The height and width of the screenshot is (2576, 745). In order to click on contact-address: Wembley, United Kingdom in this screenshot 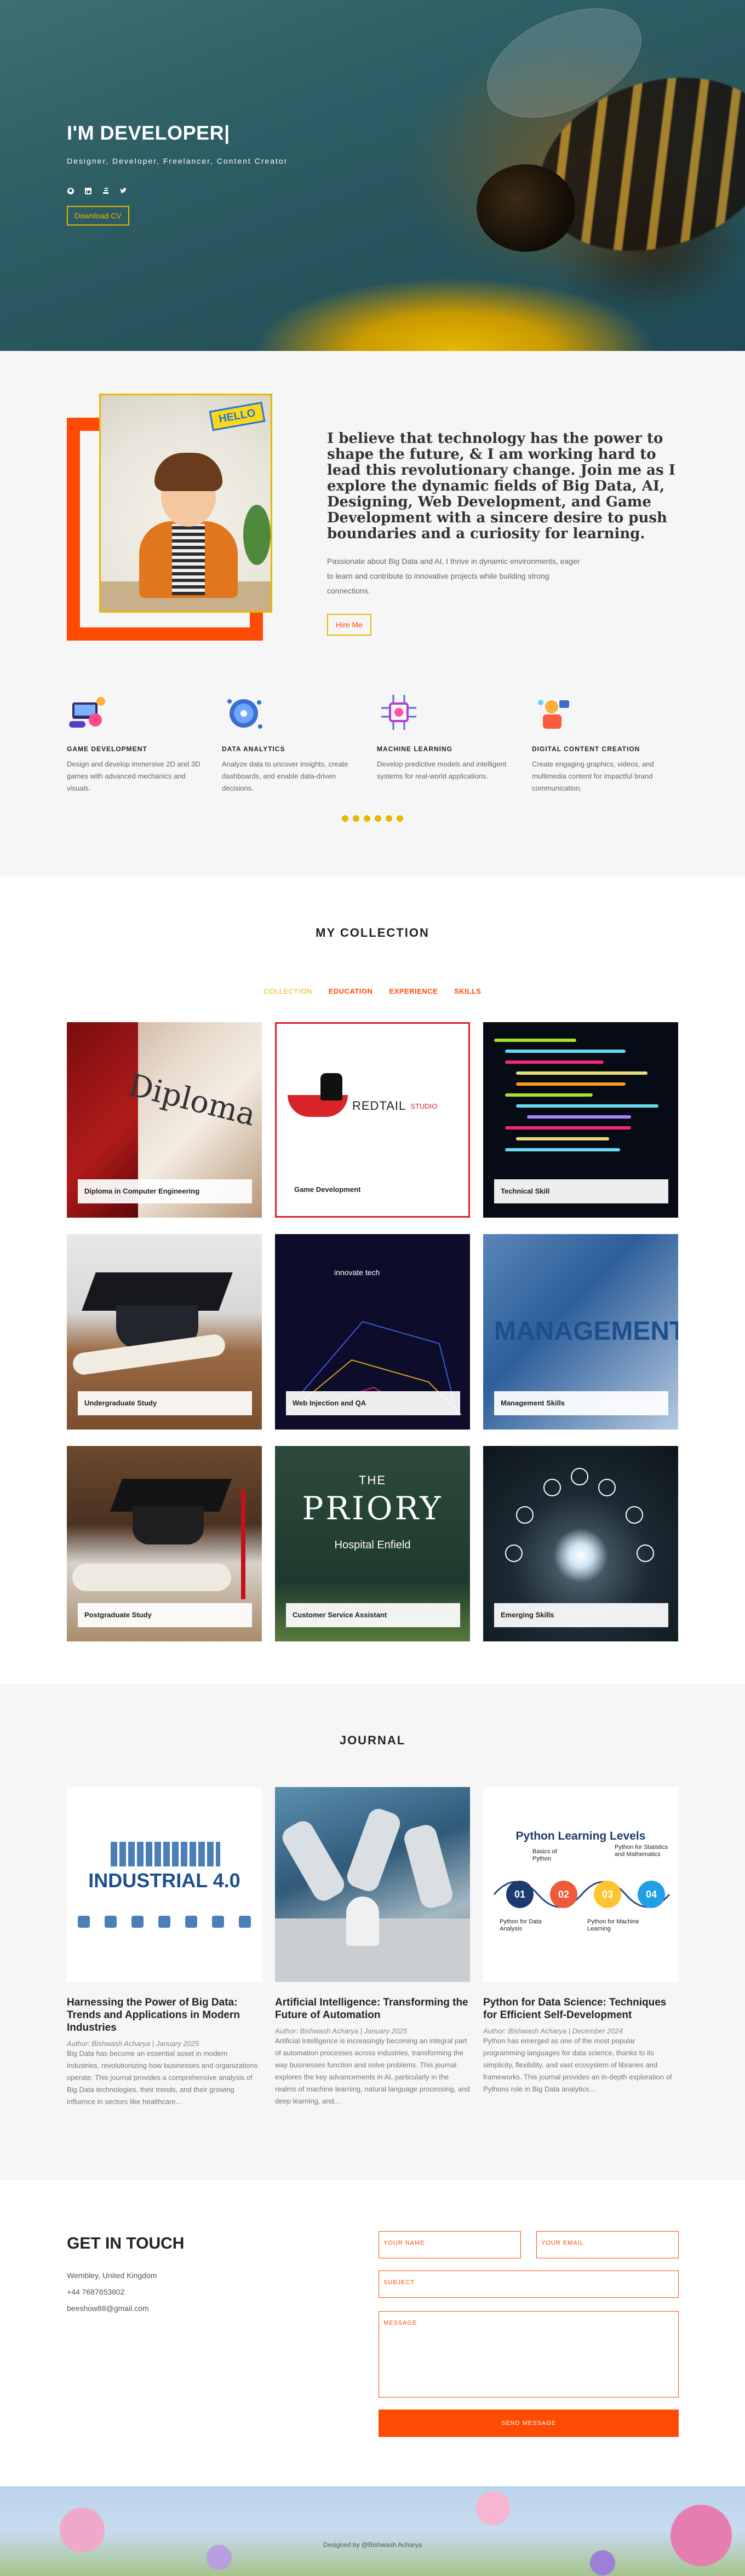, I will do `click(112, 2275)`.